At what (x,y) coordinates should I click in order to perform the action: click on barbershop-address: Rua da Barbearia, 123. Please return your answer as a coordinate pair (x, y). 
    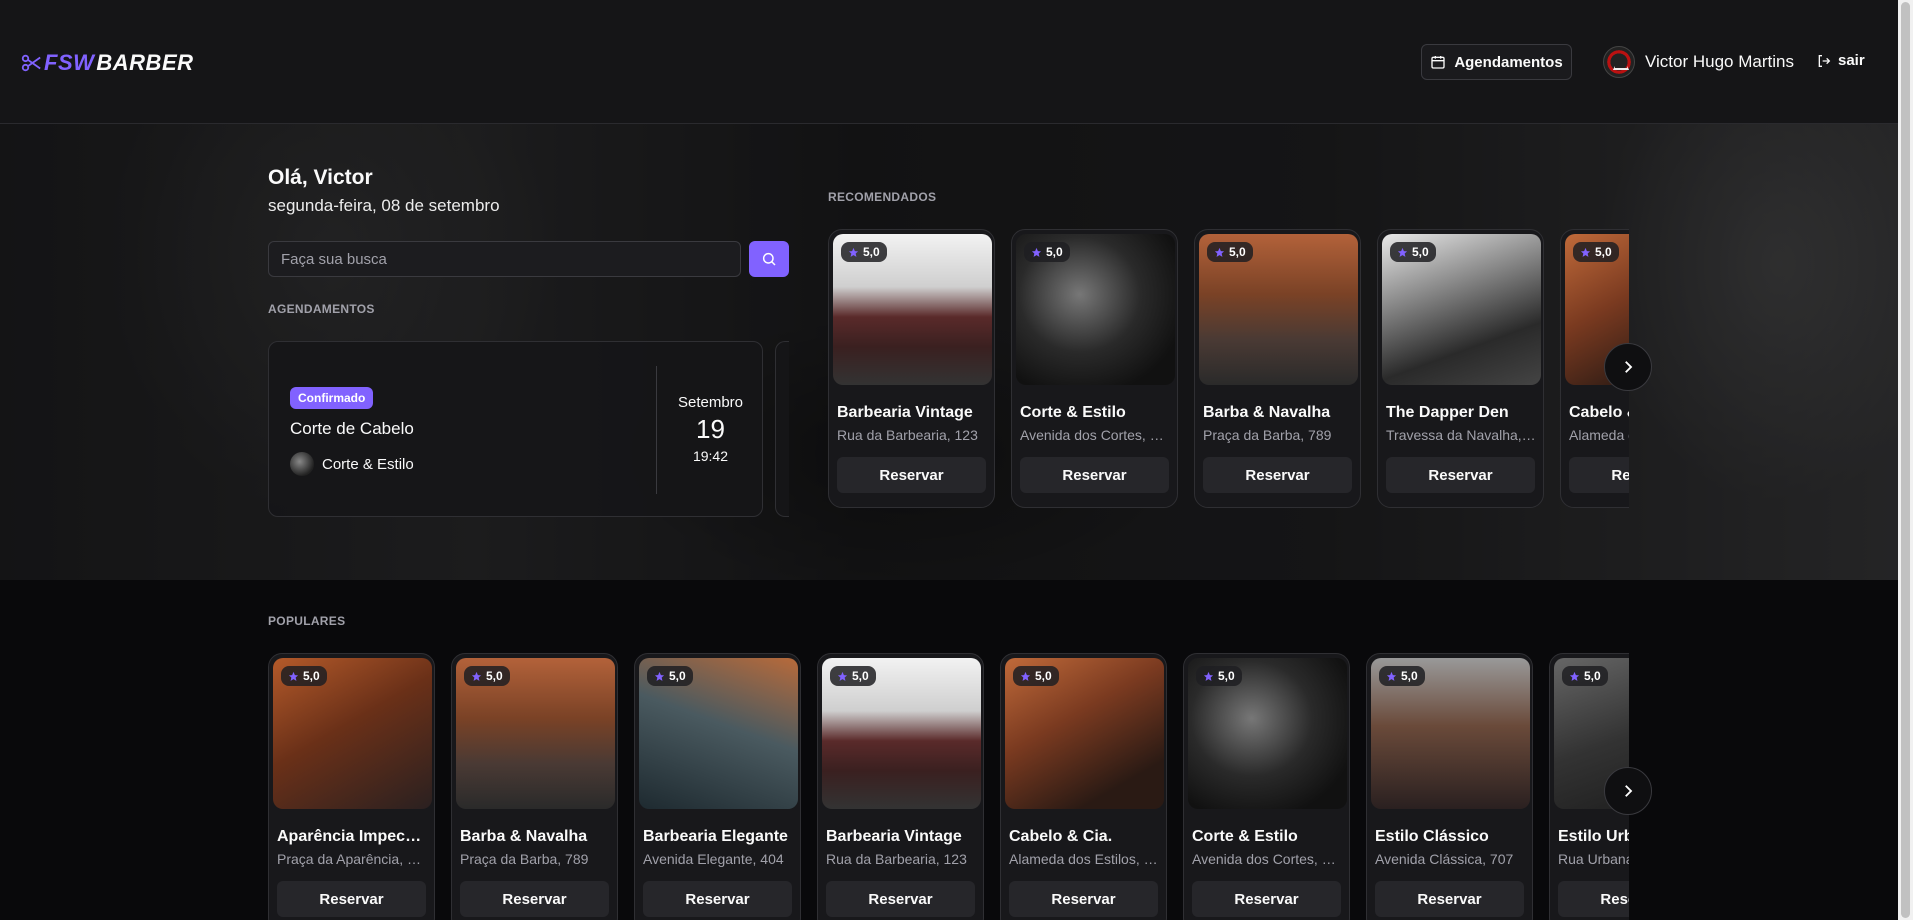
    Looking at the image, I should click on (907, 435).